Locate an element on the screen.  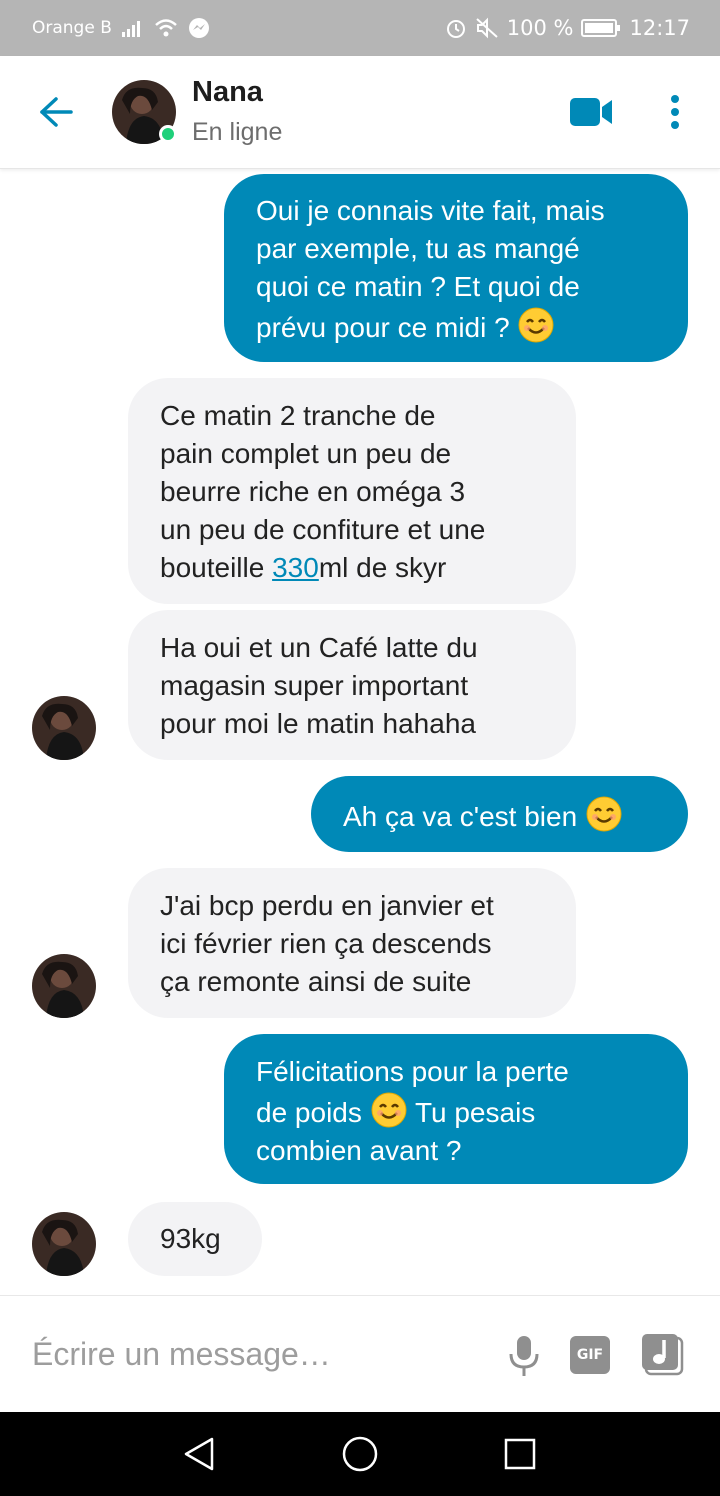
gif-button: GIF is located at coordinates (590, 1355).